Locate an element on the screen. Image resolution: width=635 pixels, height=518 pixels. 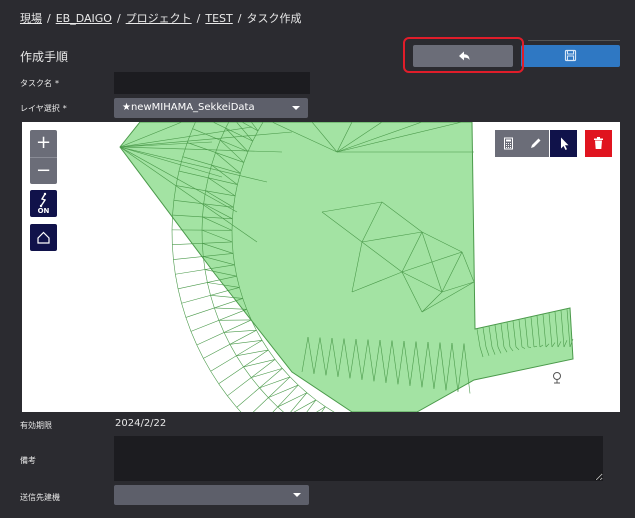
measure-tool-button is located at coordinates (508, 143).